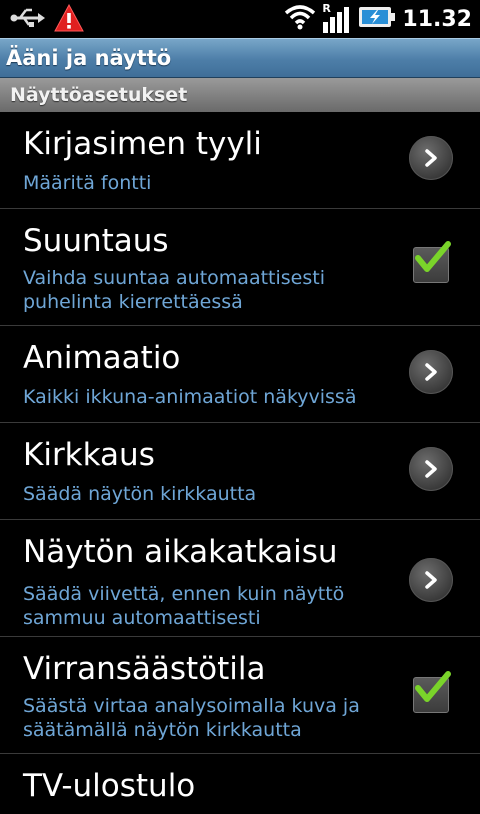  What do you see at coordinates (240, 95) in the screenshot?
I see `section-header: Näyttöasetukset` at bounding box center [240, 95].